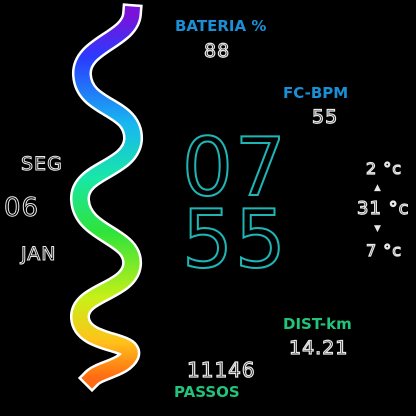  I want to click on weather-up-arrow-icon: ▲, so click(377, 188).